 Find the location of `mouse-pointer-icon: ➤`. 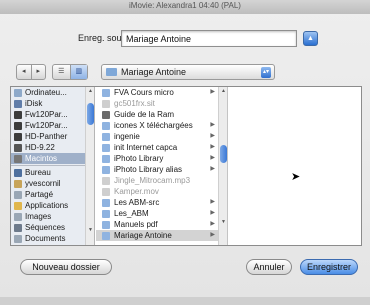

mouse-pointer-icon: ➤ is located at coordinates (296, 177).